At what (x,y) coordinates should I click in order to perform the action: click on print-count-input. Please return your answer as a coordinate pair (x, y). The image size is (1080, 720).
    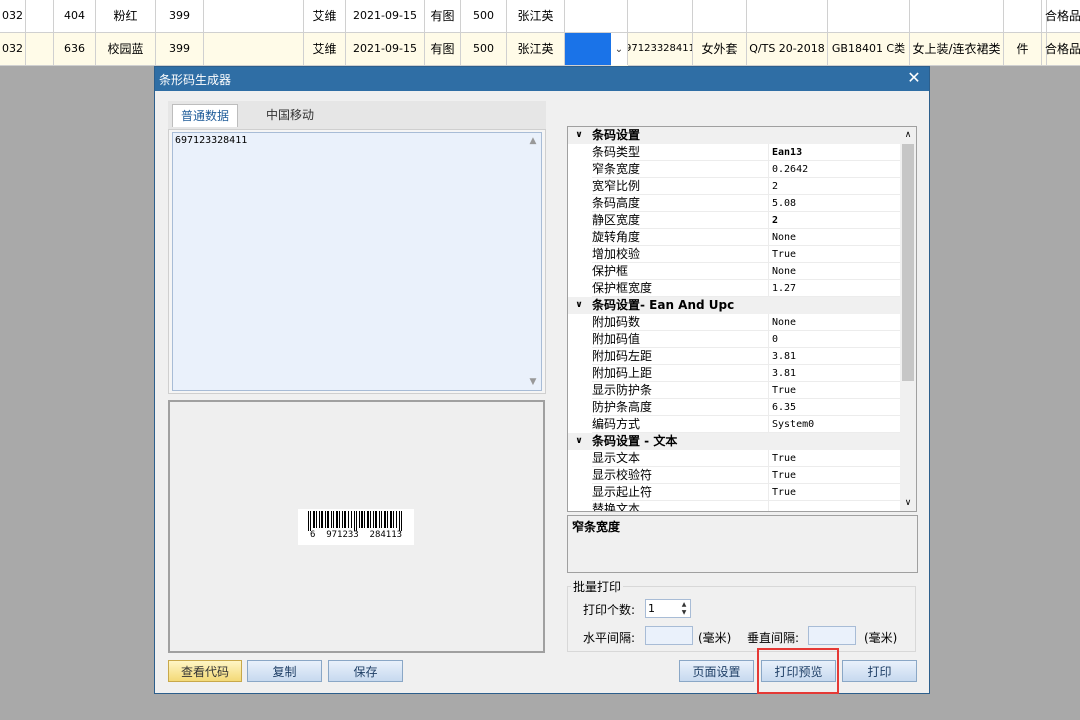
    Looking at the image, I should click on (662, 608).